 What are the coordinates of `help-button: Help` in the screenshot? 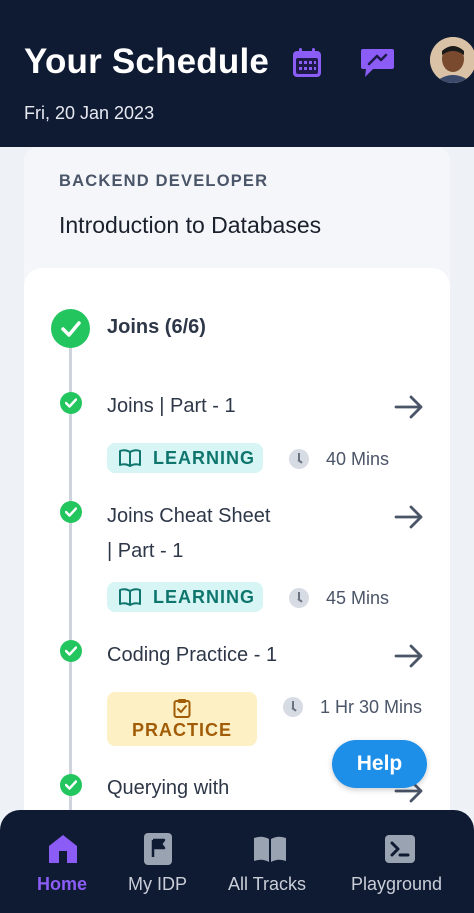 It's located at (379, 764).